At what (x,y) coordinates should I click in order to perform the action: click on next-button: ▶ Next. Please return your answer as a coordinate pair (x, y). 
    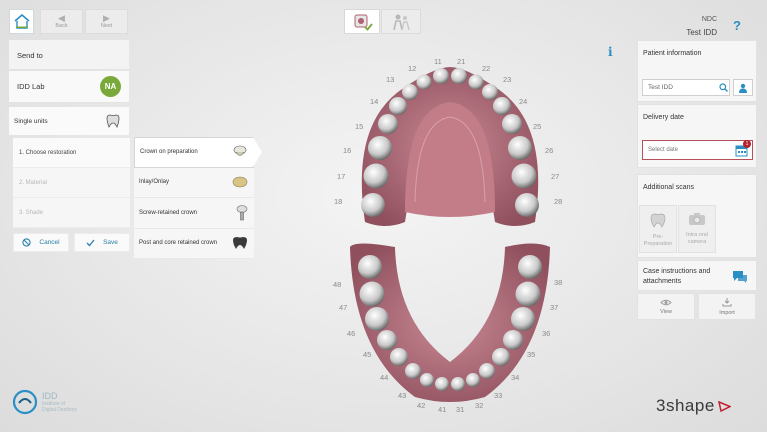
    Looking at the image, I should click on (106, 21).